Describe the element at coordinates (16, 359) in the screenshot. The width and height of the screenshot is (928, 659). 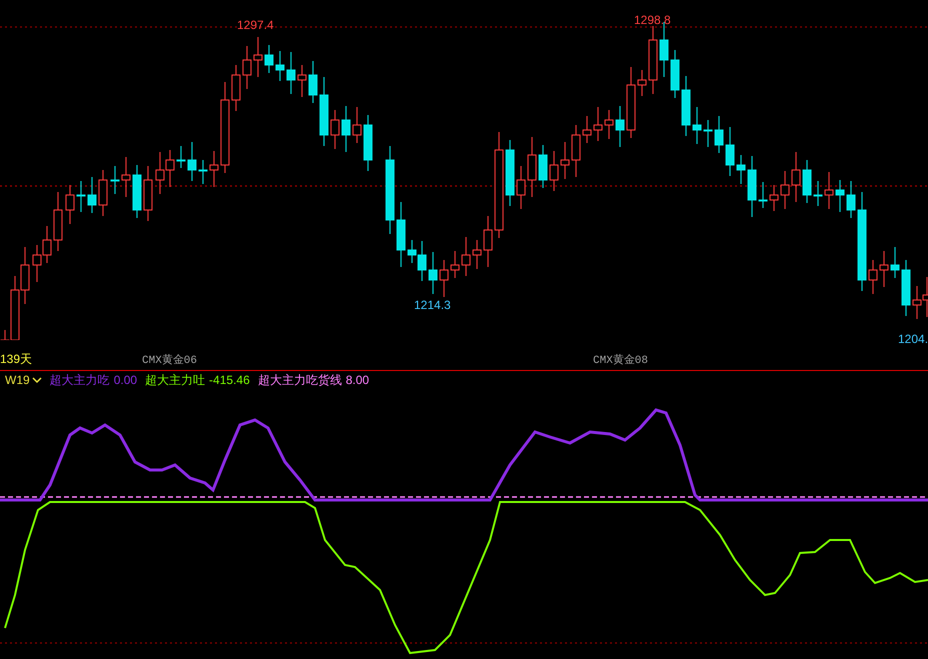
I see `period-label: 139天` at that location.